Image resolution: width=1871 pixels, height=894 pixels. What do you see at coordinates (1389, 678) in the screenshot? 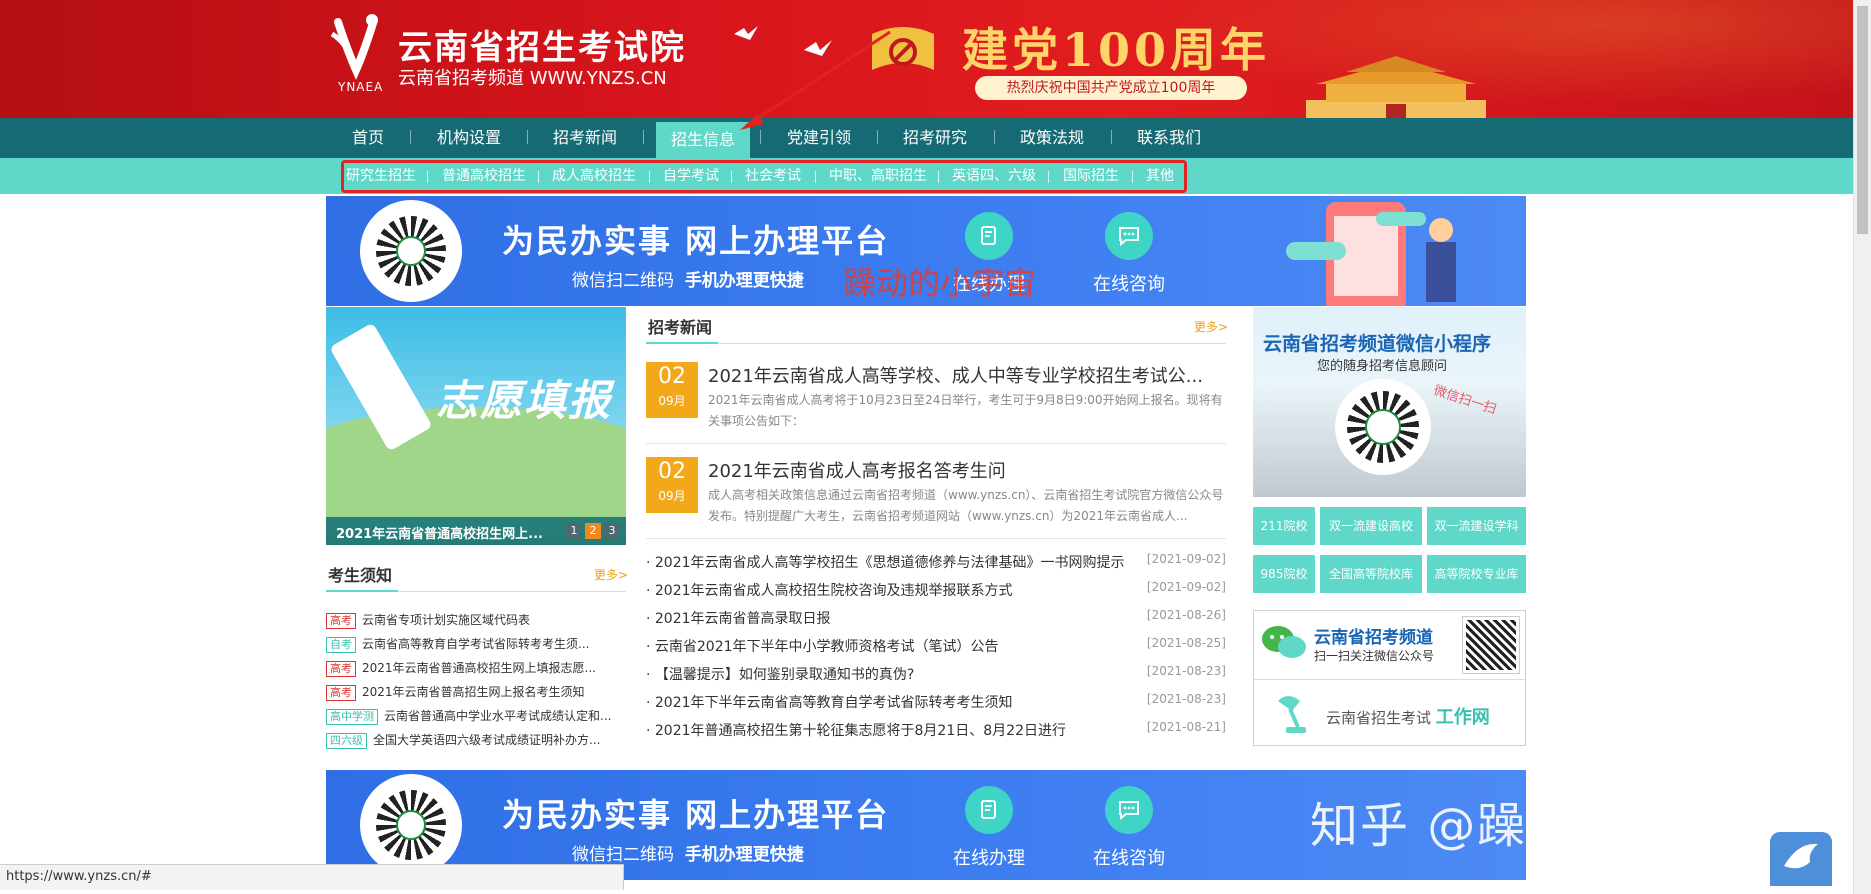
I see `wechat-card: 云南省招考频道 扫一扫关注微信公众号 云南省招生考试 工作网` at bounding box center [1389, 678].